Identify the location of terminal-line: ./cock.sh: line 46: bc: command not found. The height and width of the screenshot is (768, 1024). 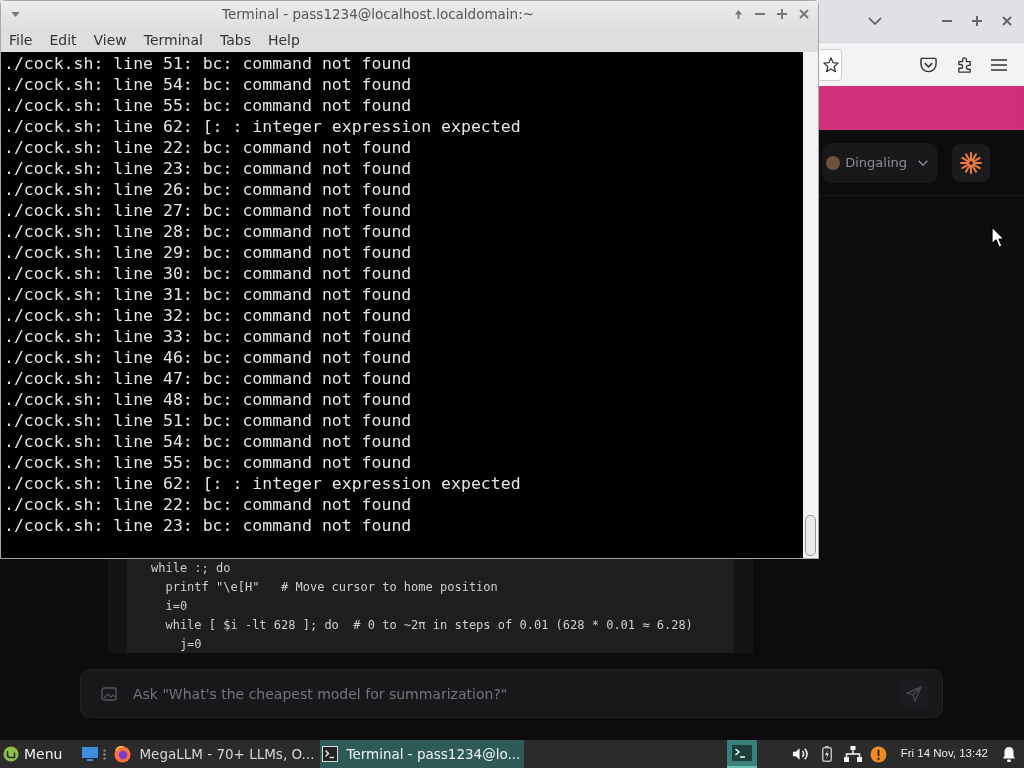
(208, 357).